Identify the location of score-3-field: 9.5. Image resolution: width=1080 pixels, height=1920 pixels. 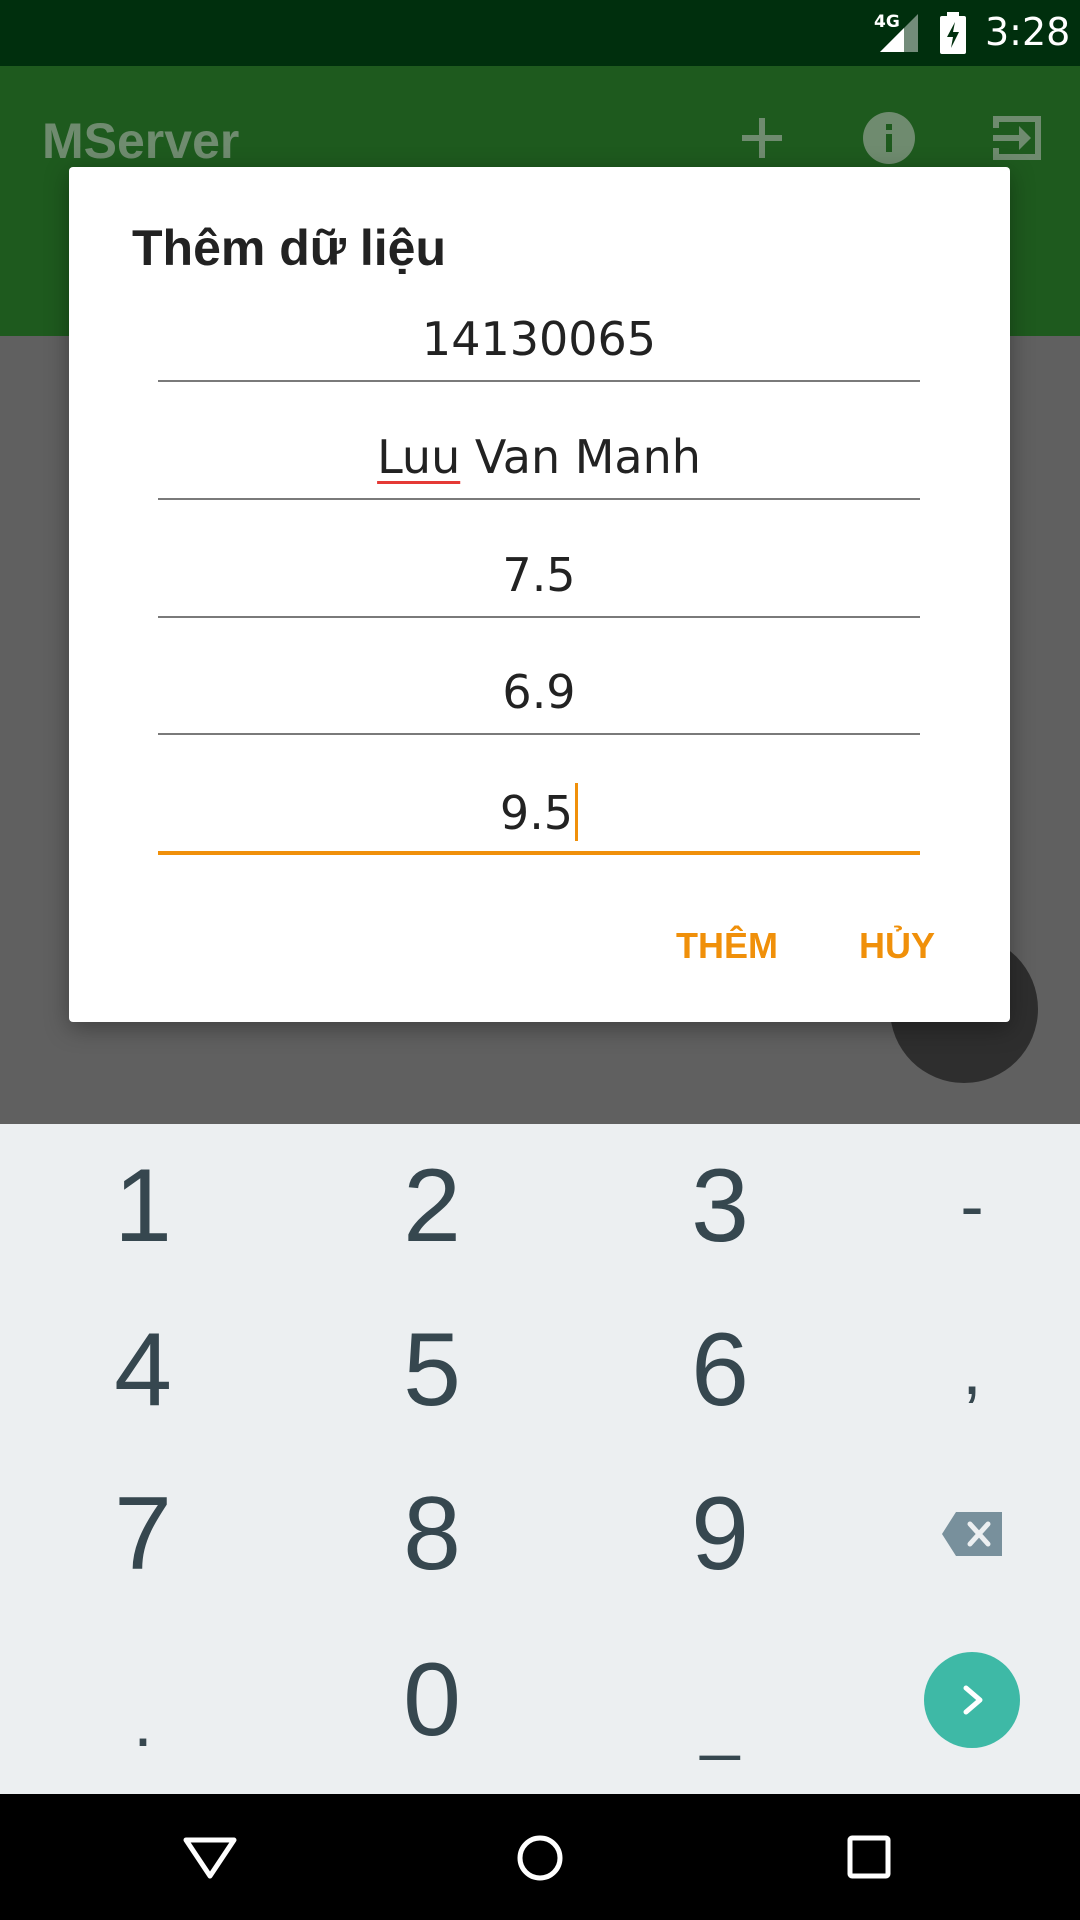
(539, 818).